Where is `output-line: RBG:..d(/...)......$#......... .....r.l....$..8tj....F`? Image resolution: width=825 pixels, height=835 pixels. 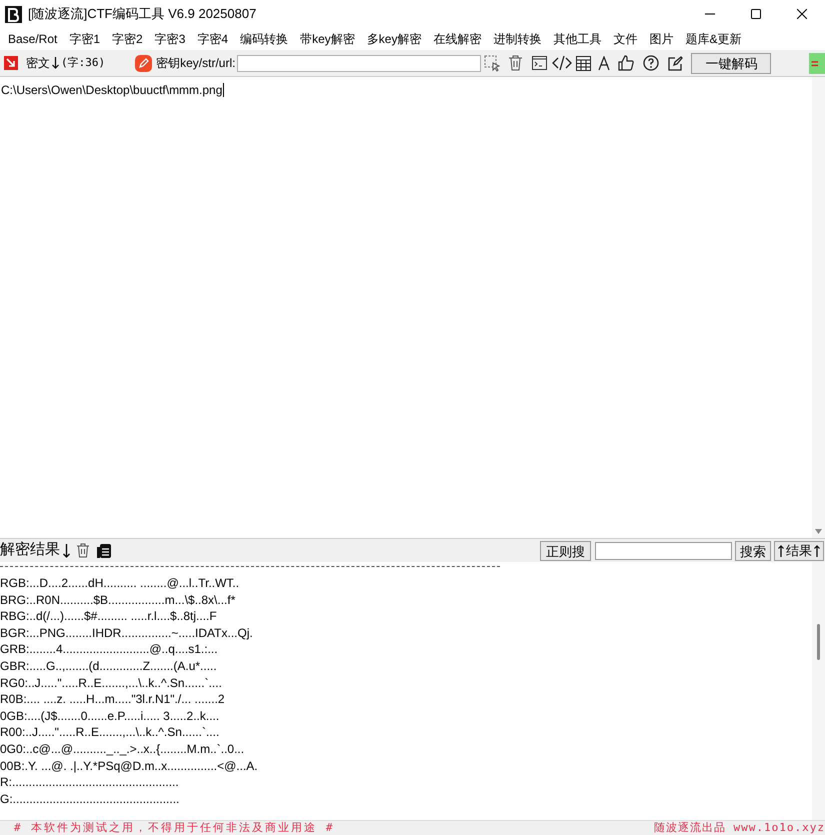 output-line: RBG:..d(/...)......$#......... .....r.l....$..8tj....F is located at coordinates (108, 616).